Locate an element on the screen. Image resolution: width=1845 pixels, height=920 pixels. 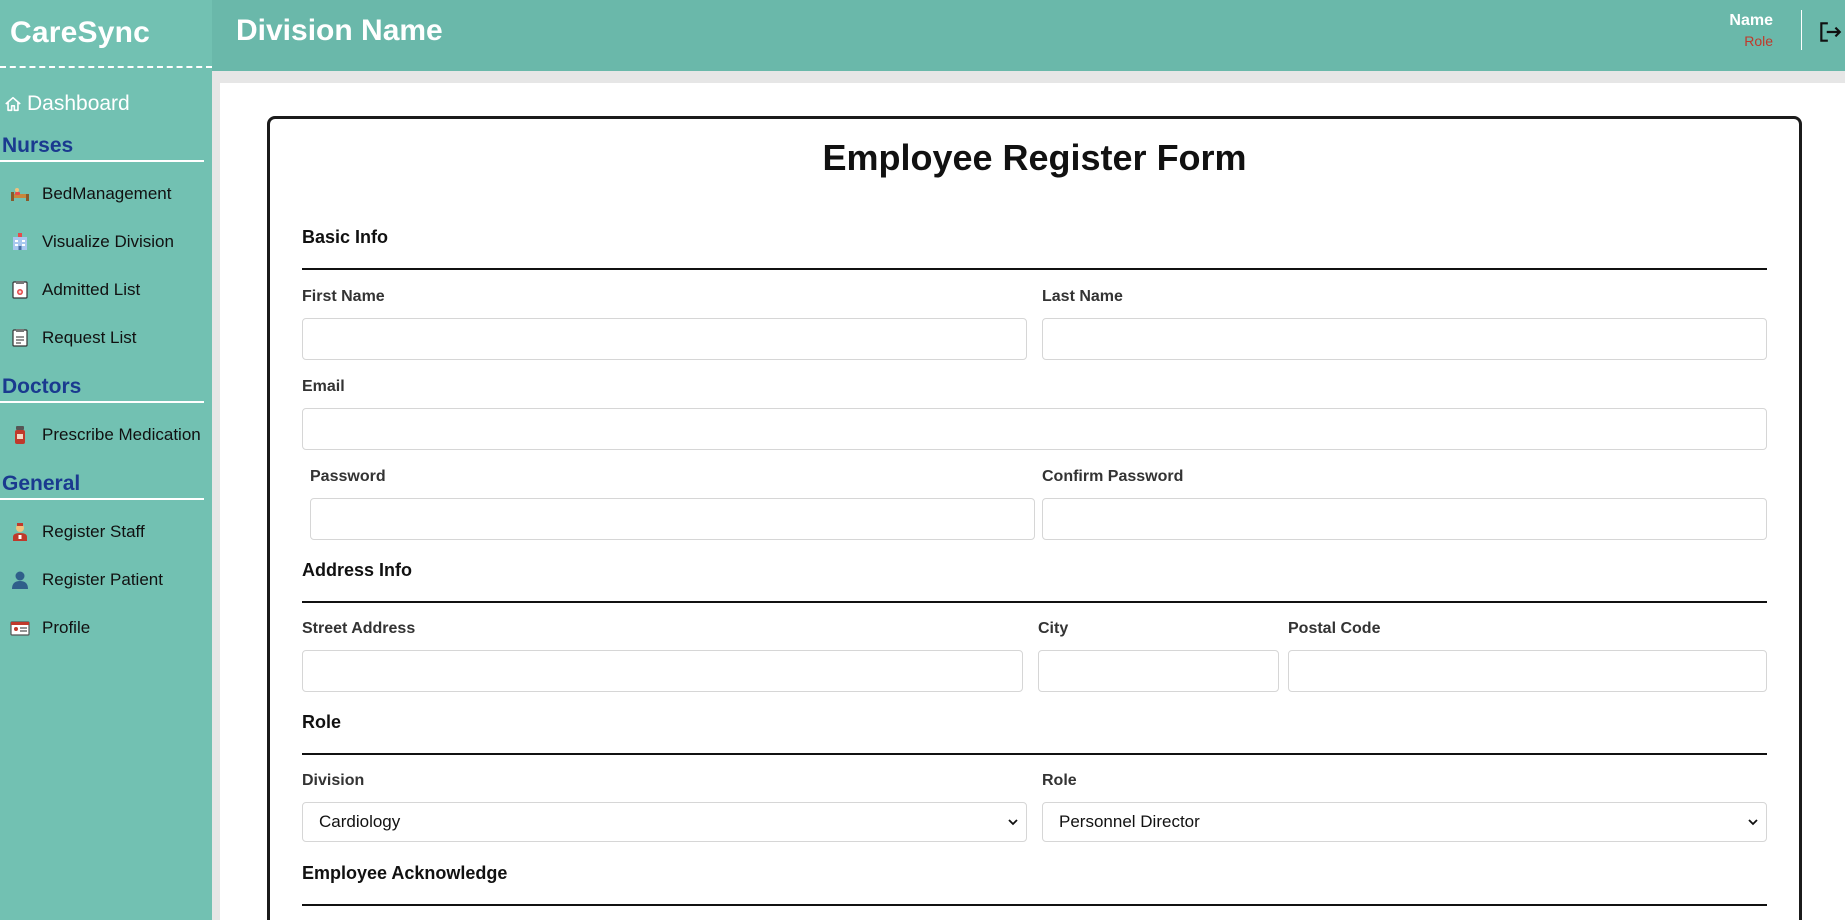
sidebar-item-label: Profile is located at coordinates (66, 627).